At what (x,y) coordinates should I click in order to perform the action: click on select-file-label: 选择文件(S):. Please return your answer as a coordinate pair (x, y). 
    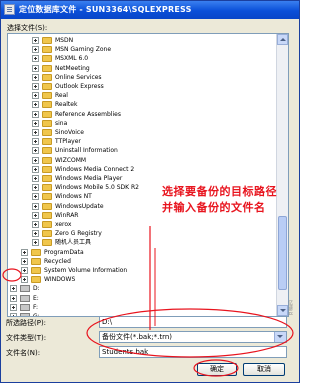
    Looking at the image, I should click on (27, 28).